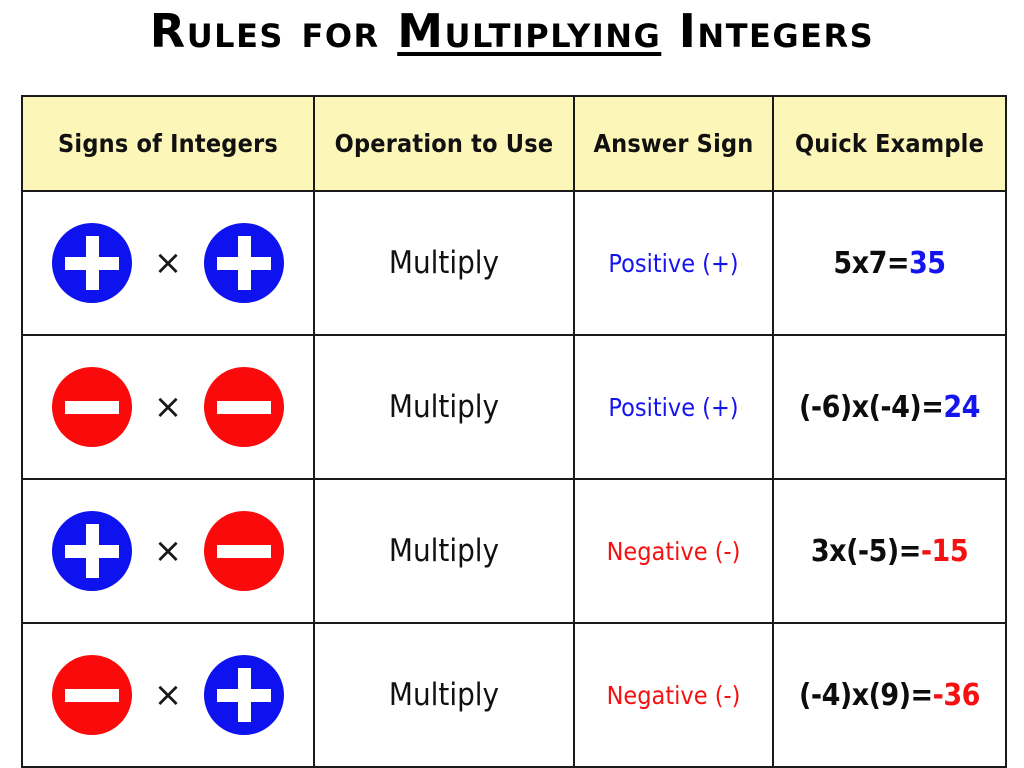 The height and width of the screenshot is (768, 1024). I want to click on column-header-answer-sign: Answer Sign, so click(673, 143).